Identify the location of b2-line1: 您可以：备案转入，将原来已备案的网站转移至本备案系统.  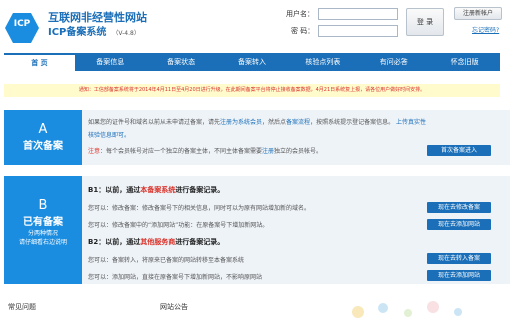
(166, 260).